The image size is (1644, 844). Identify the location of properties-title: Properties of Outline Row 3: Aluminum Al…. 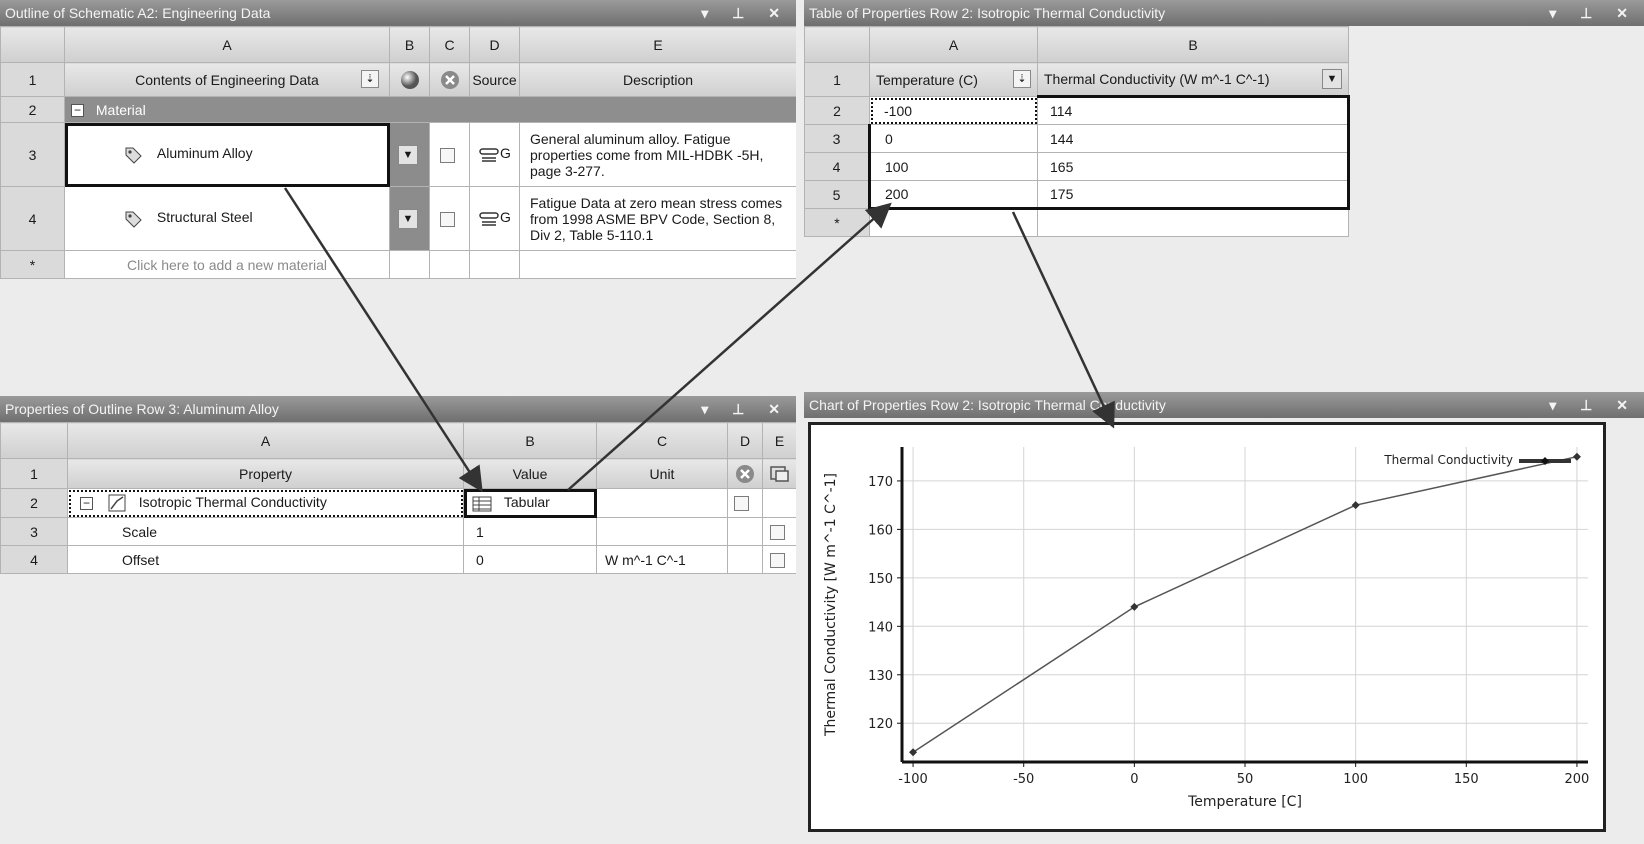
(142, 409).